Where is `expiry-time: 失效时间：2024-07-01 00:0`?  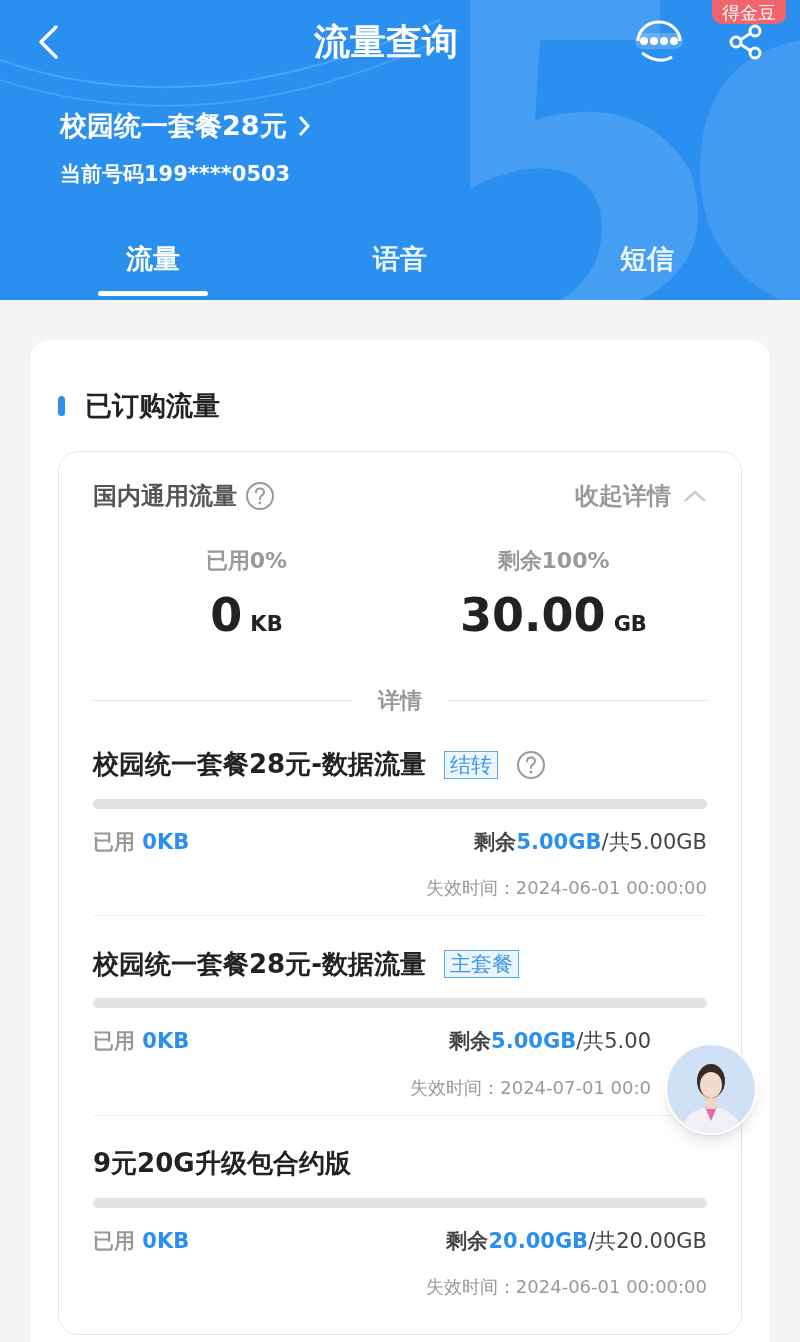 expiry-time: 失效时间：2024-07-01 00:0 is located at coordinates (530, 1087).